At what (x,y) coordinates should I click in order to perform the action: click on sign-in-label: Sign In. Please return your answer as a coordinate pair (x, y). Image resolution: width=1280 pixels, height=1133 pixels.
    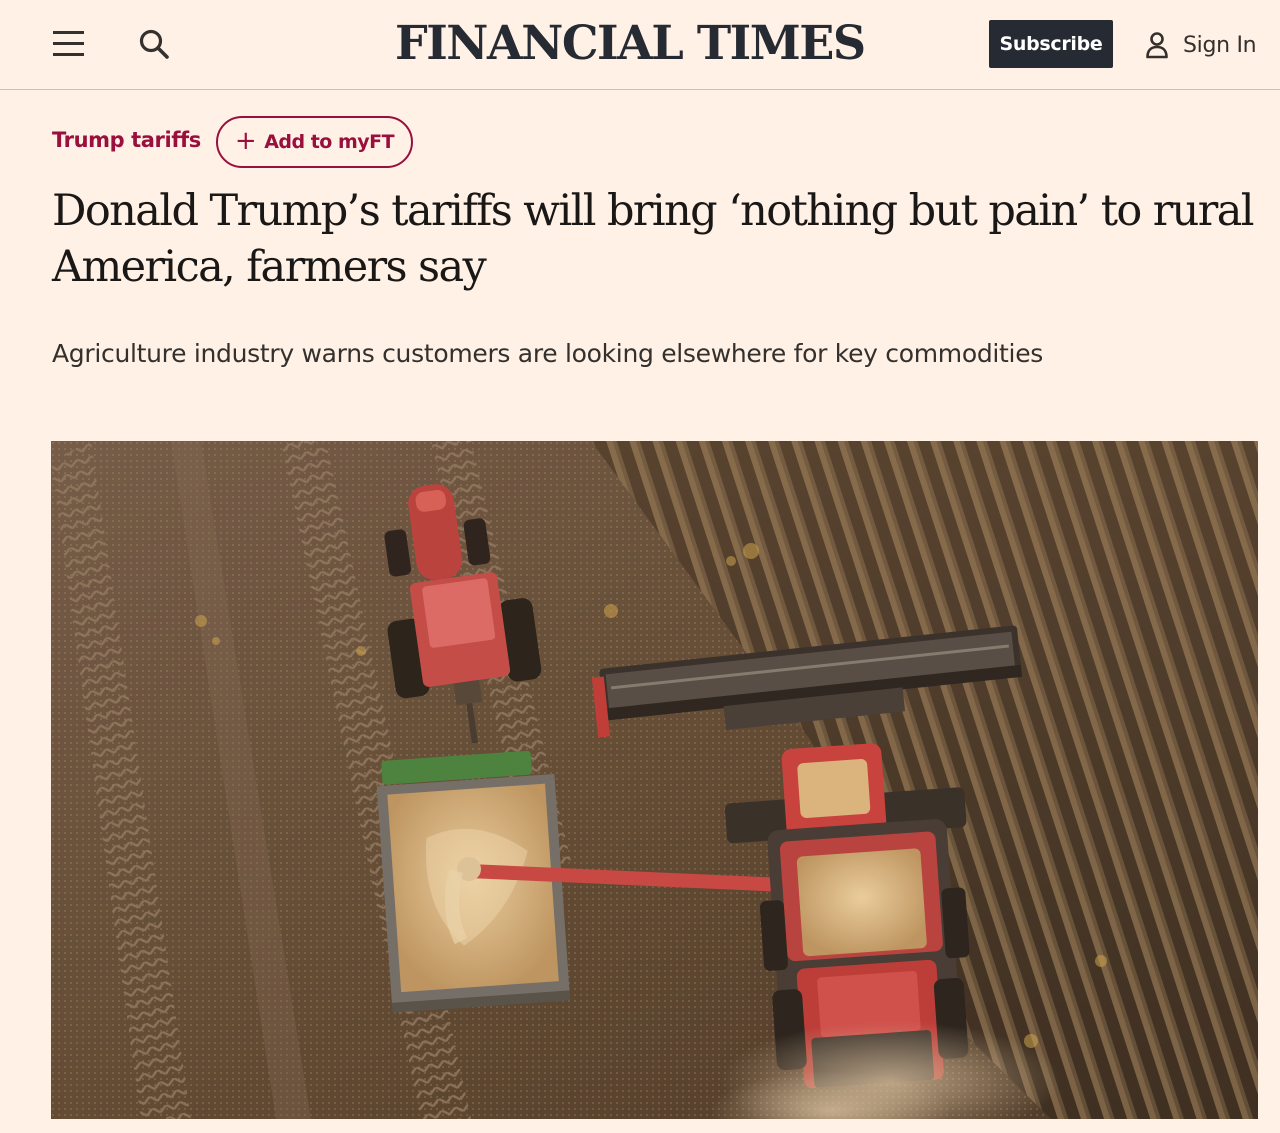
    Looking at the image, I should click on (1220, 45).